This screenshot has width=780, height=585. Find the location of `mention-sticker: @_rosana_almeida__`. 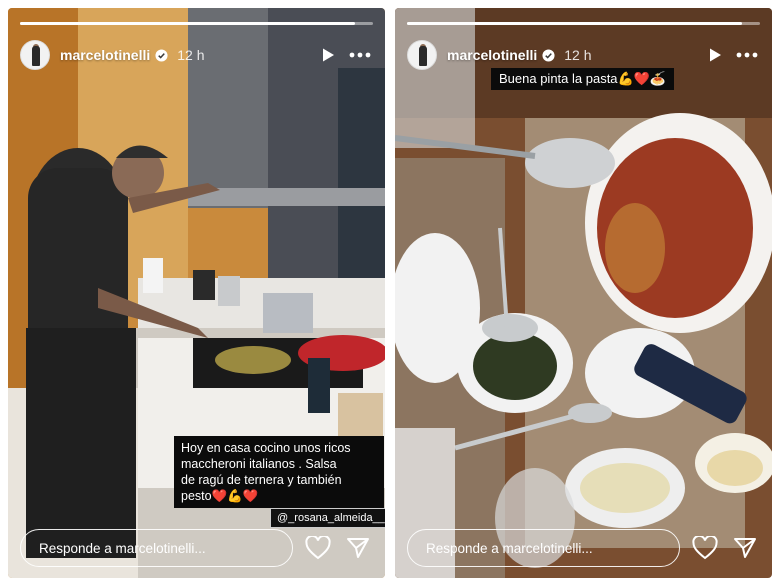

mention-sticker: @_rosana_almeida__ is located at coordinates (327, 518).